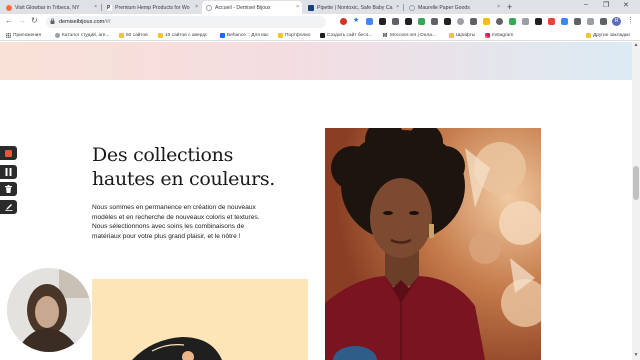  Describe the element at coordinates (586, 4) in the screenshot. I see `minimize-button: –` at that location.